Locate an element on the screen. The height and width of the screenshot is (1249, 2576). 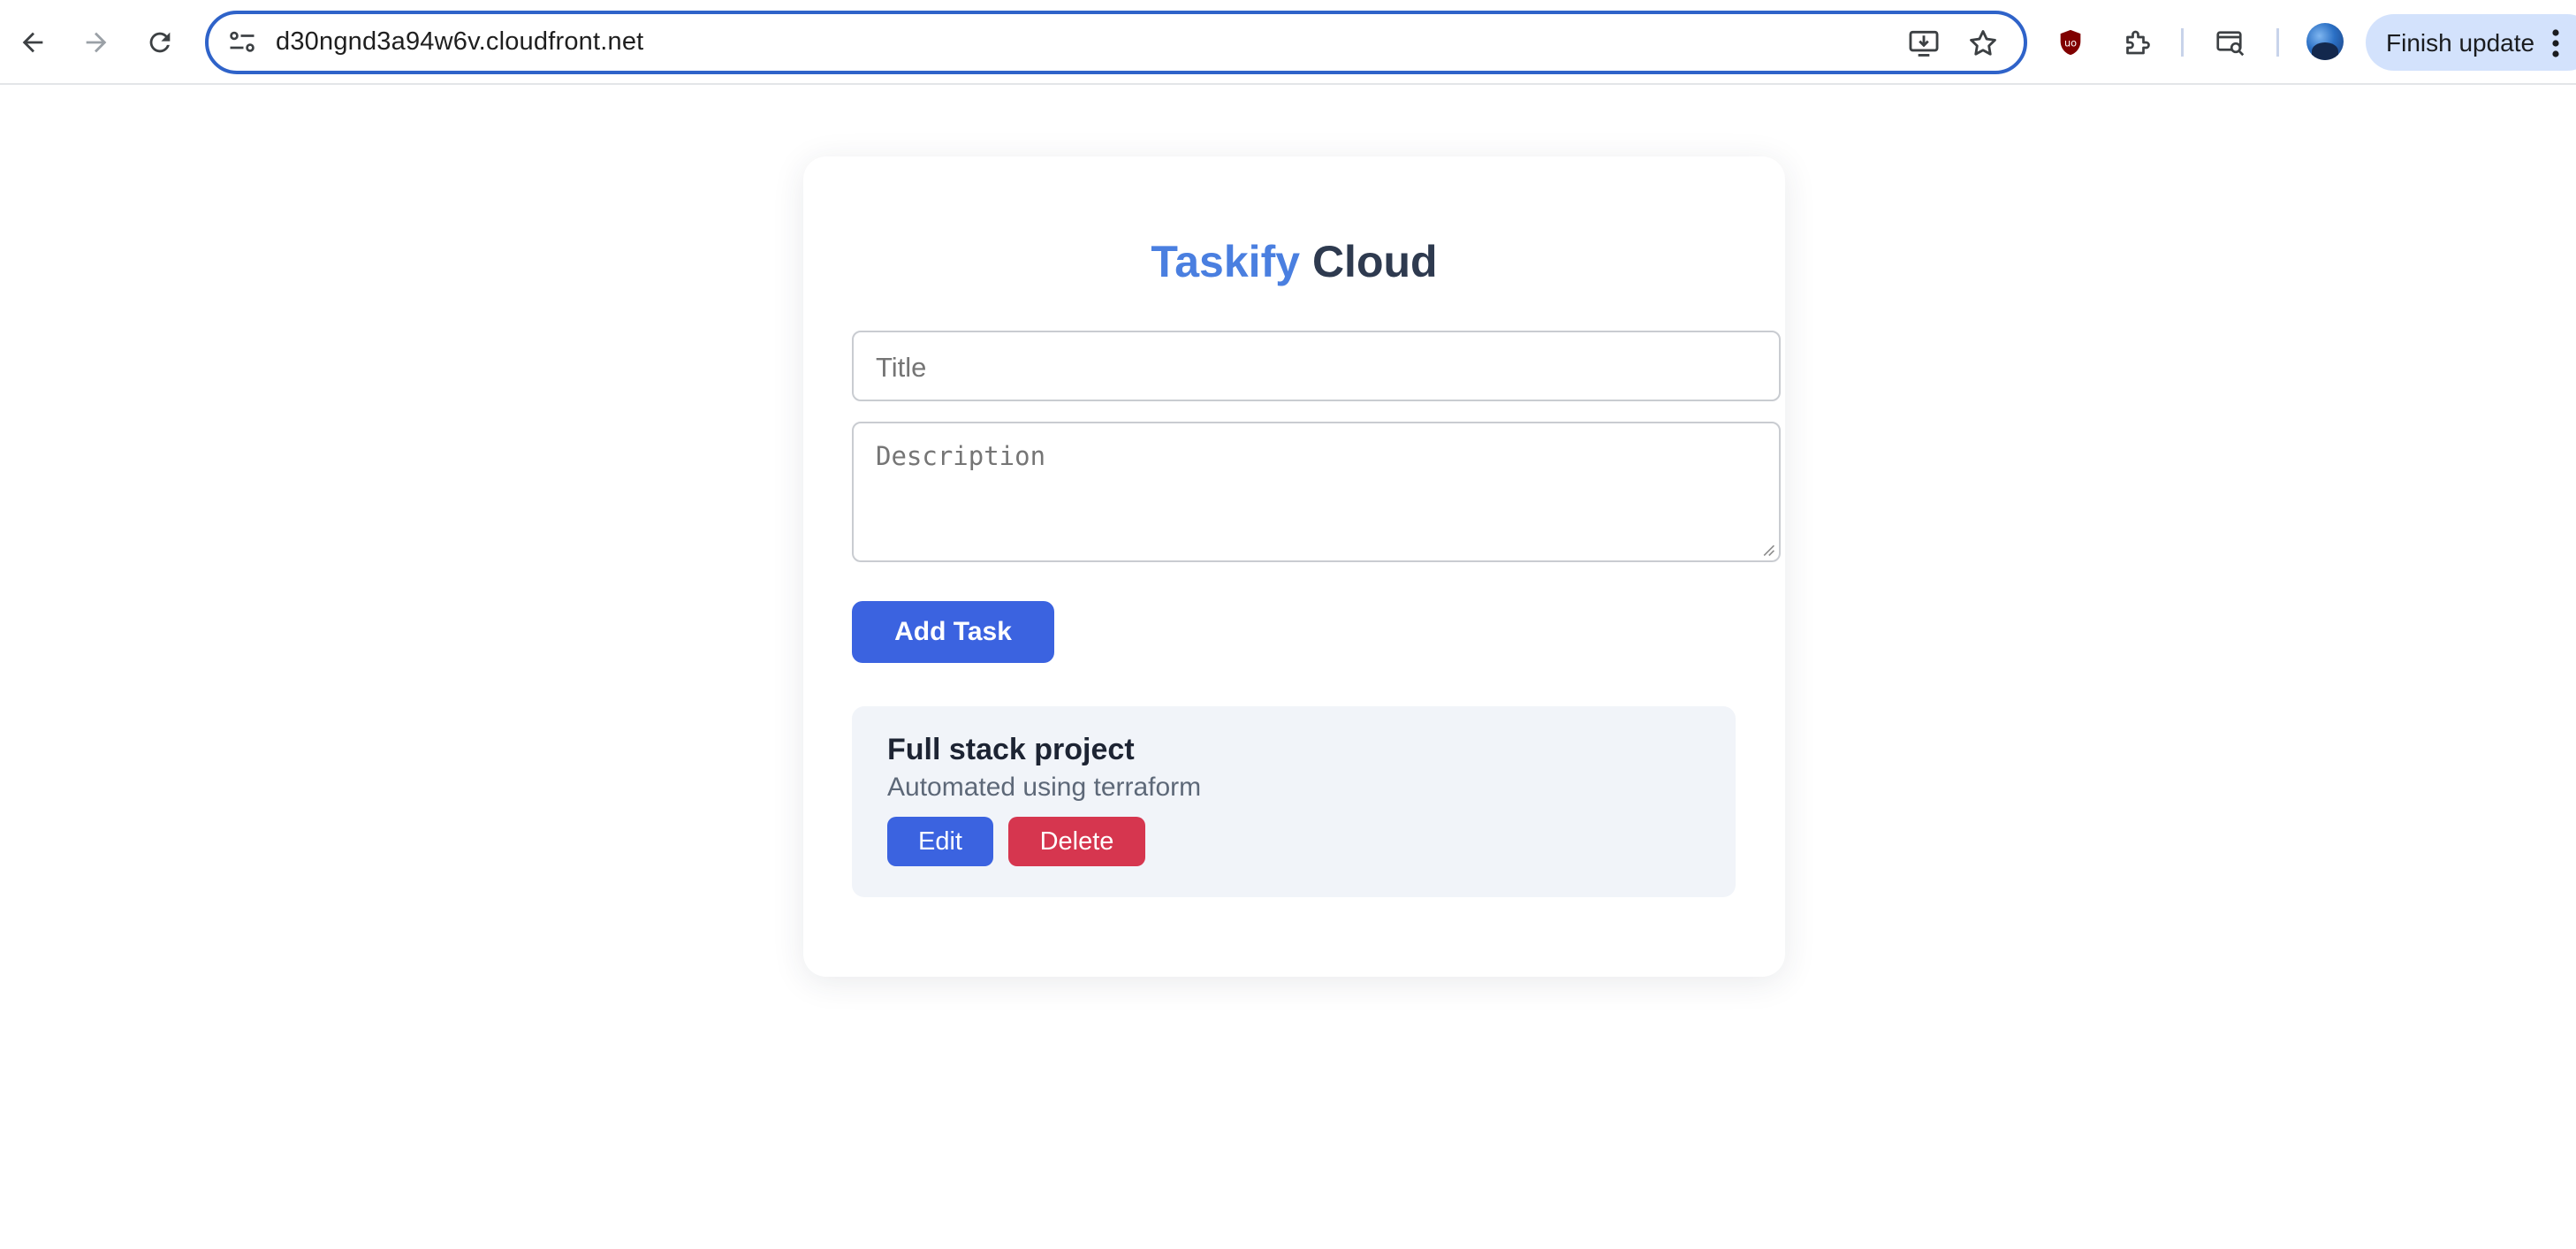
resize-handle-icon is located at coordinates (1768, 550).